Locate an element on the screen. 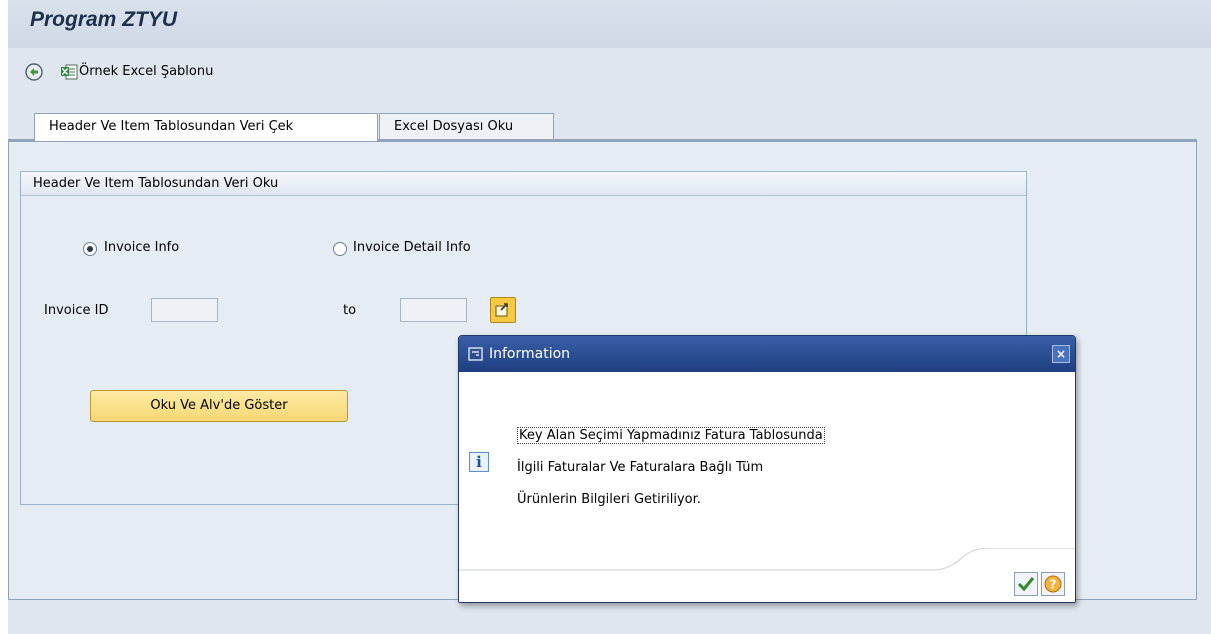  ok-button is located at coordinates (1026, 584).